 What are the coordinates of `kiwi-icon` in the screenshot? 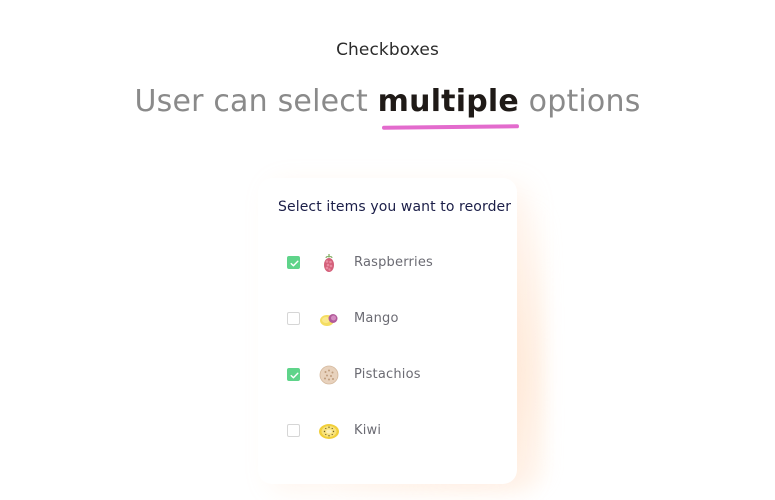 It's located at (329, 431).